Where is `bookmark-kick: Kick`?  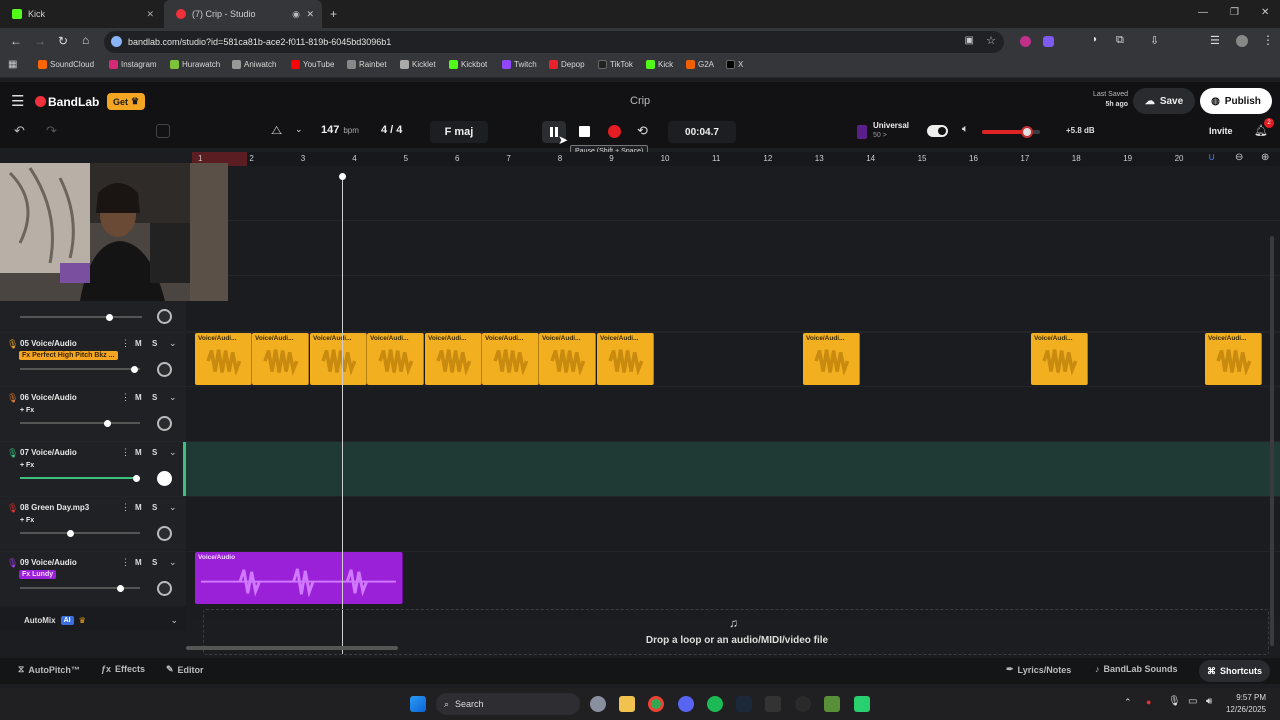 bookmark-kick: Kick is located at coordinates (659, 64).